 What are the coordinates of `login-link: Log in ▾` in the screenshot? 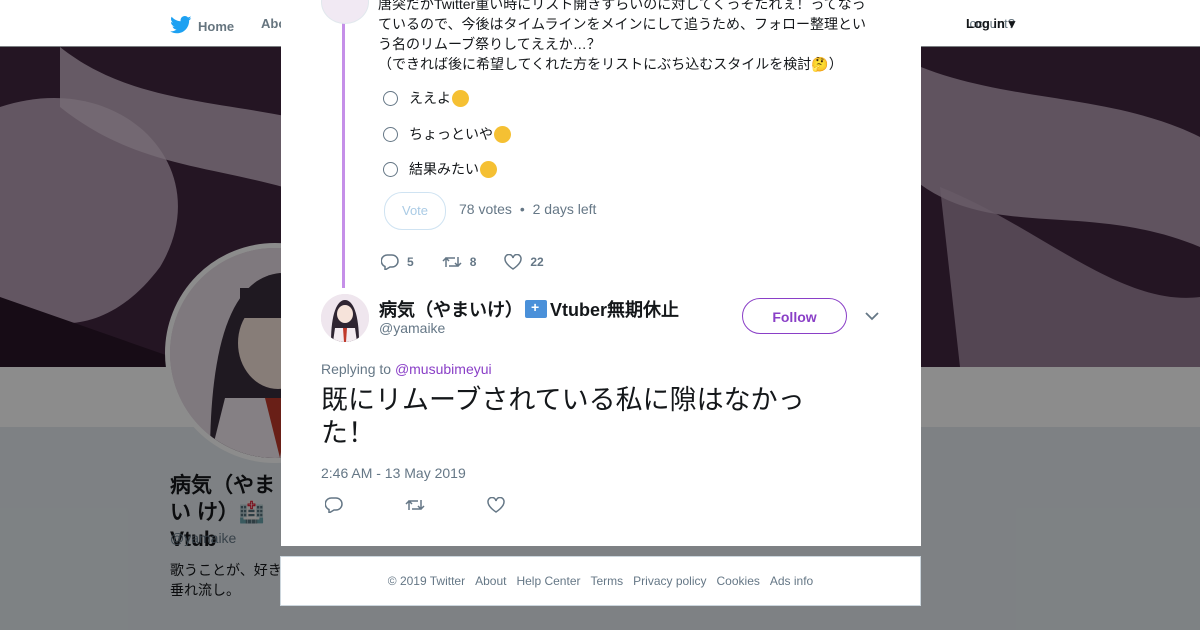 It's located at (990, 24).